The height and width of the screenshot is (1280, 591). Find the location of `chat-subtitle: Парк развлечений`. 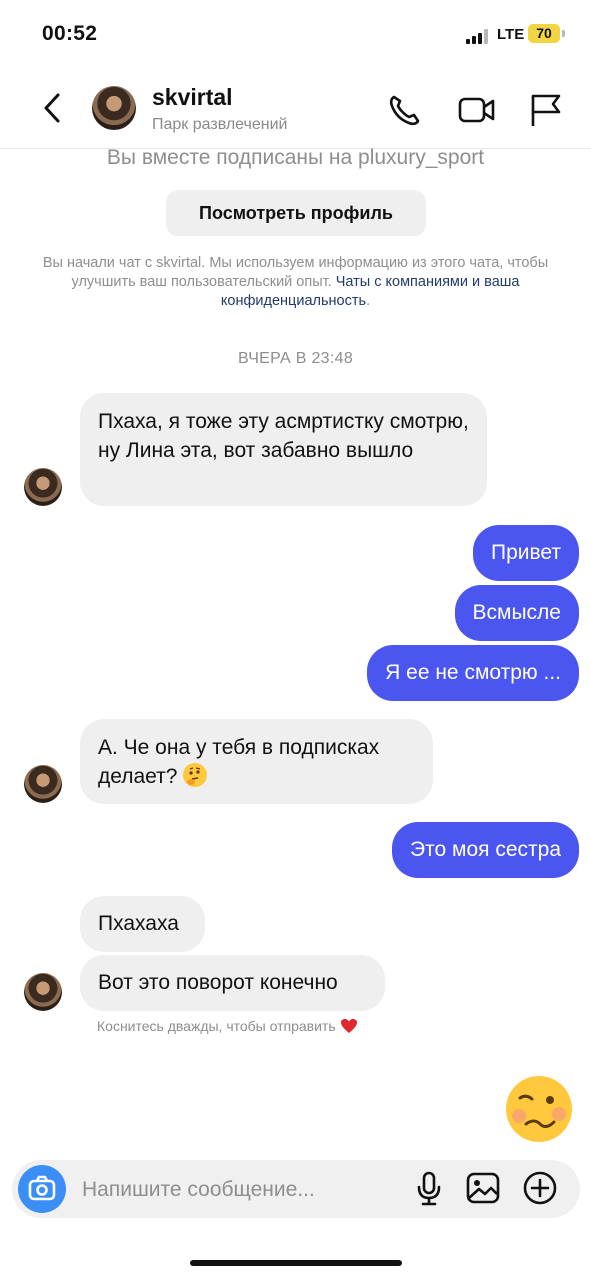

chat-subtitle: Парк развлечений is located at coordinates (220, 124).